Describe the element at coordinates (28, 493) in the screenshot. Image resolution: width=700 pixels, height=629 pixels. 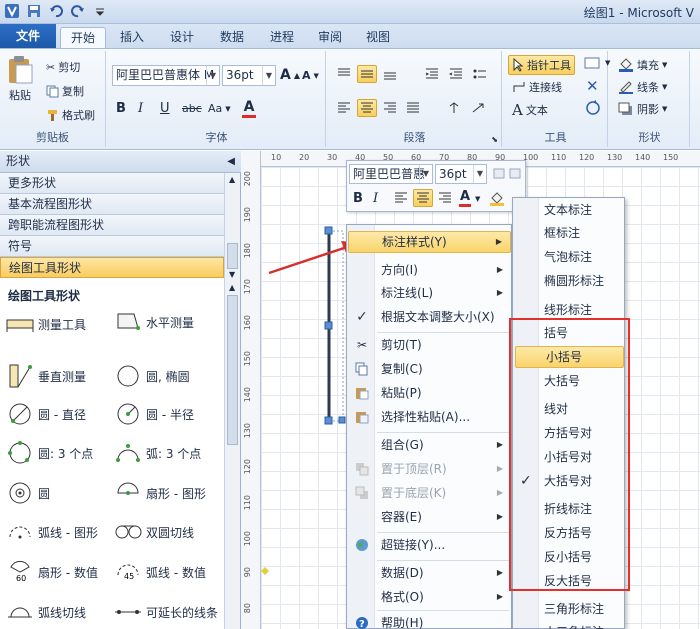
I see `shape-circle-center: 圆` at that location.